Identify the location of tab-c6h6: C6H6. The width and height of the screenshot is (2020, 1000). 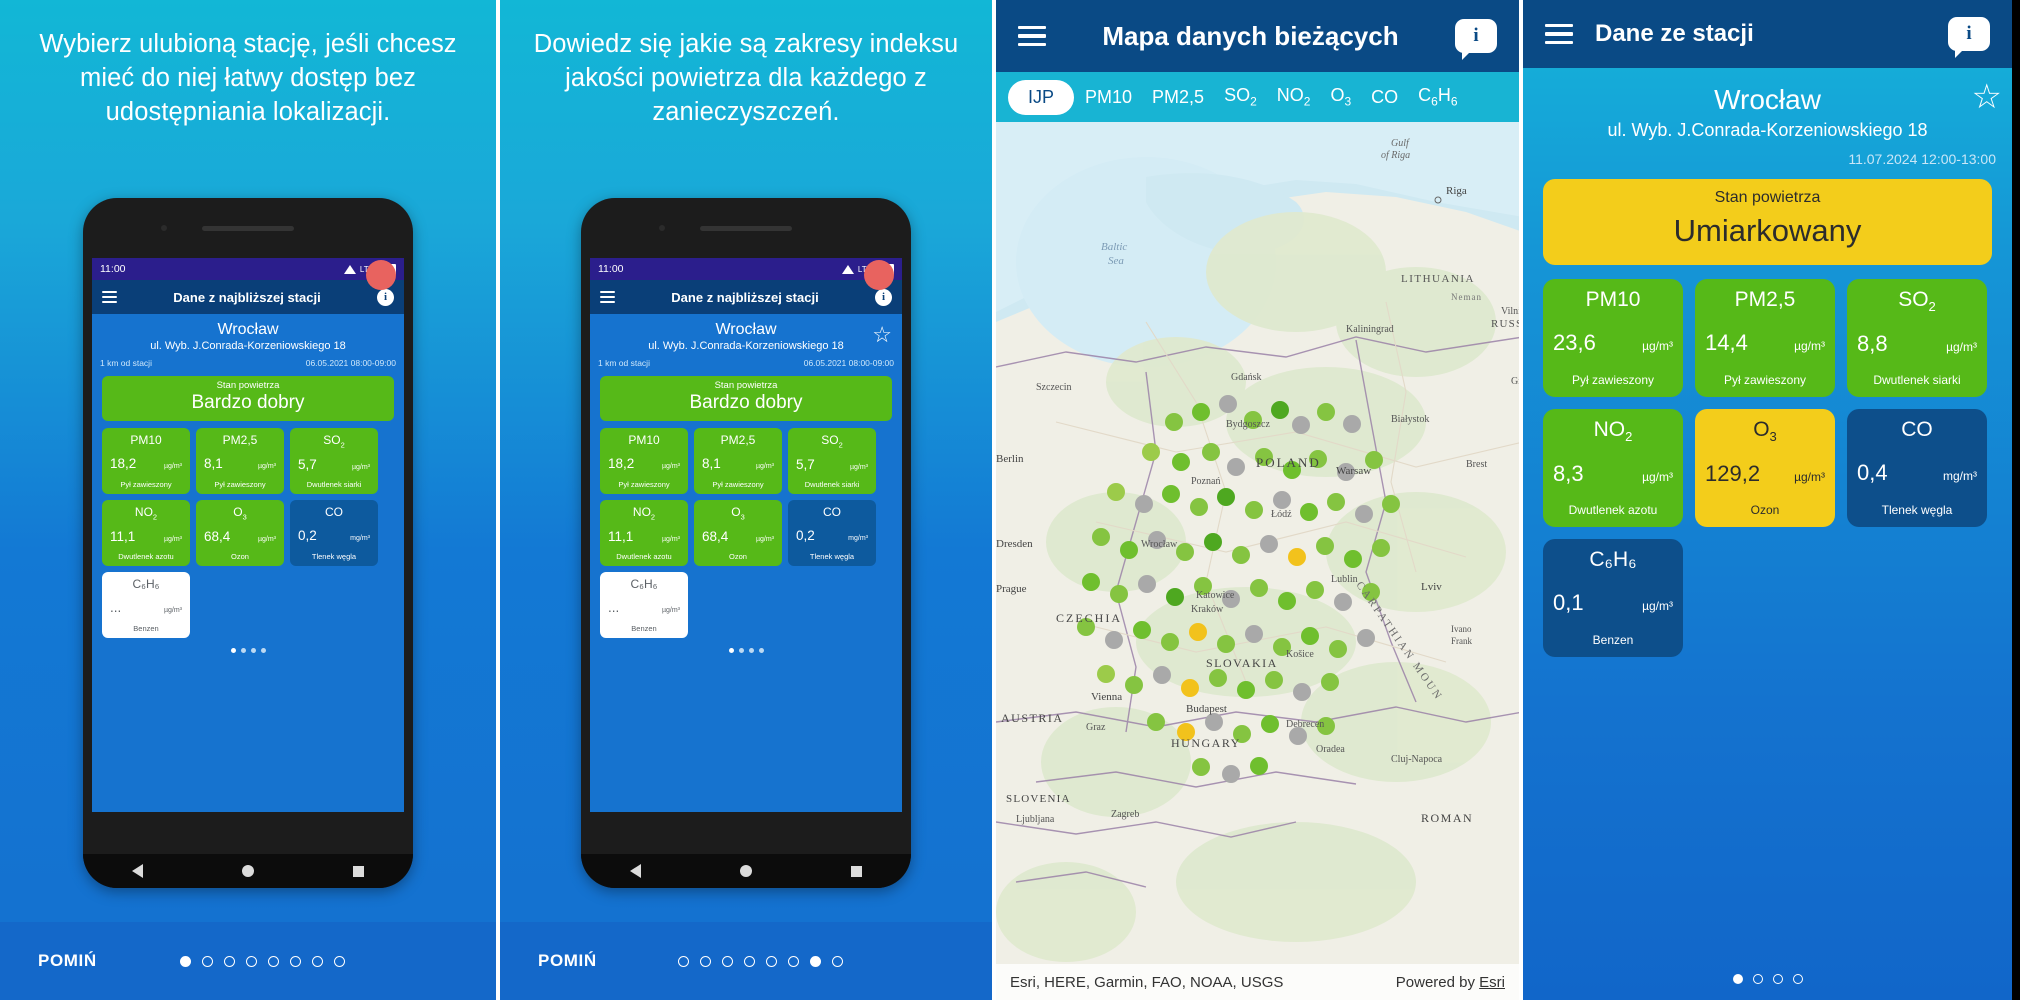
(1437, 97).